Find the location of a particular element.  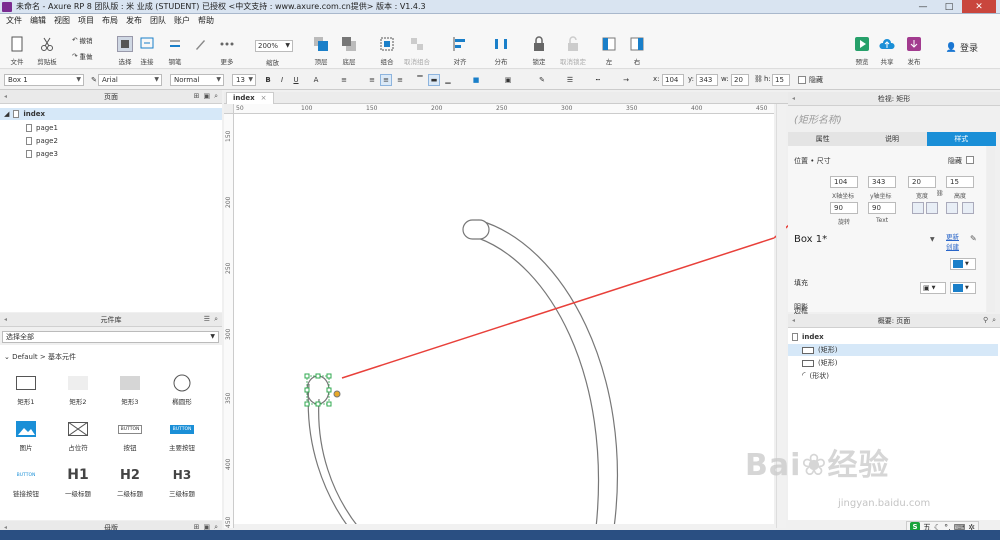

widget-rectangle3: 矩形3 is located at coordinates (130, 389).